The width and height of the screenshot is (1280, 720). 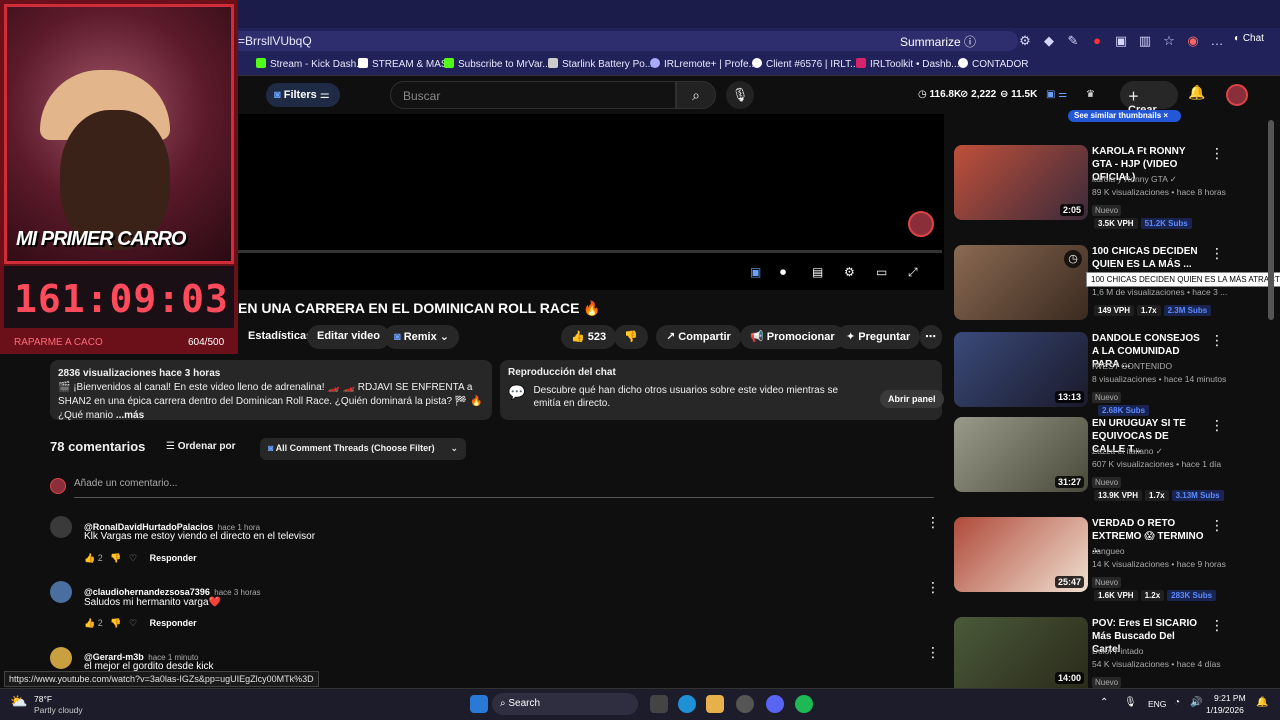 What do you see at coordinates (589, 337) in the screenshot?
I see `like-button: 👍 523` at bounding box center [589, 337].